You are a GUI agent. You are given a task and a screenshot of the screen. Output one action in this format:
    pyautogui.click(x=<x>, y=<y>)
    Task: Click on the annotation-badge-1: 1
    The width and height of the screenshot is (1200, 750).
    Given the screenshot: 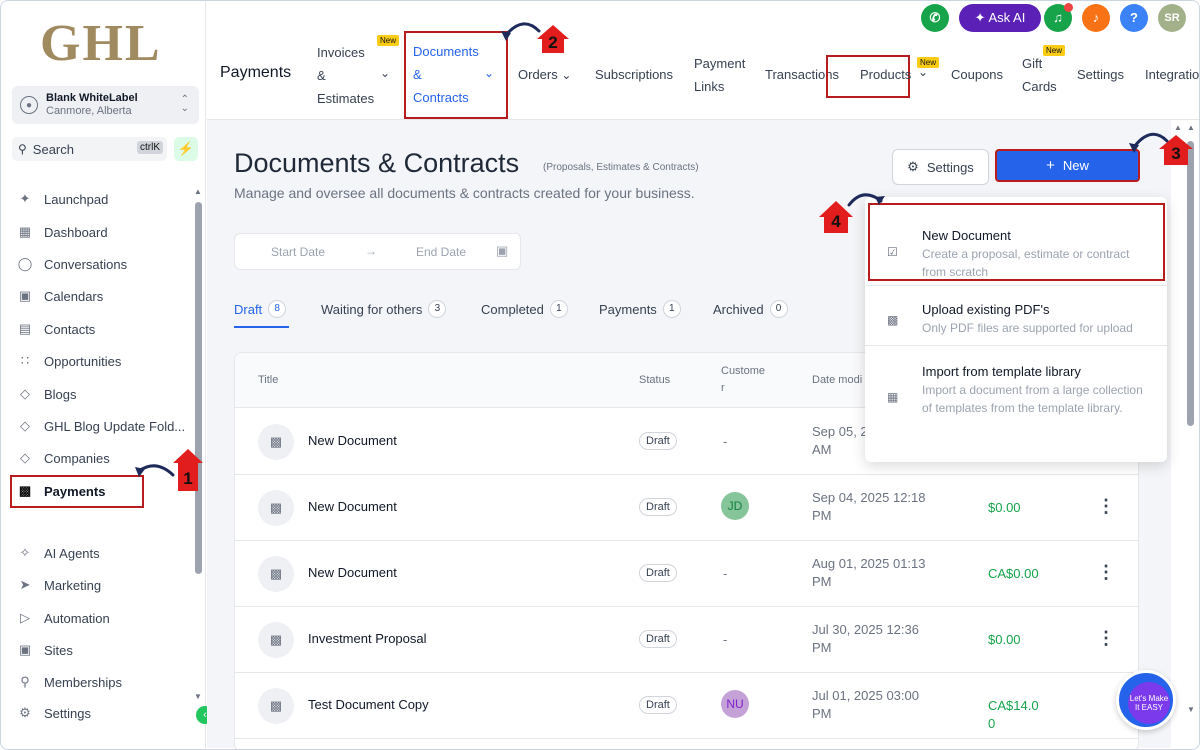 What is the action you would take?
    pyautogui.click(x=188, y=477)
    